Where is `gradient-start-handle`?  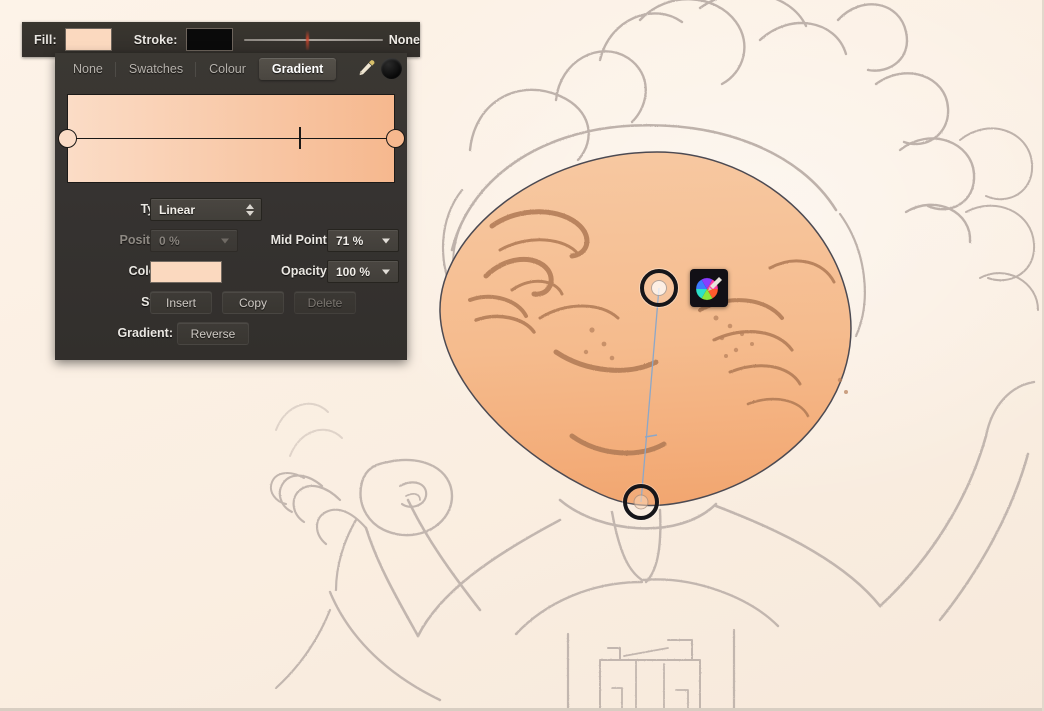
gradient-start-handle is located at coordinates (659, 288).